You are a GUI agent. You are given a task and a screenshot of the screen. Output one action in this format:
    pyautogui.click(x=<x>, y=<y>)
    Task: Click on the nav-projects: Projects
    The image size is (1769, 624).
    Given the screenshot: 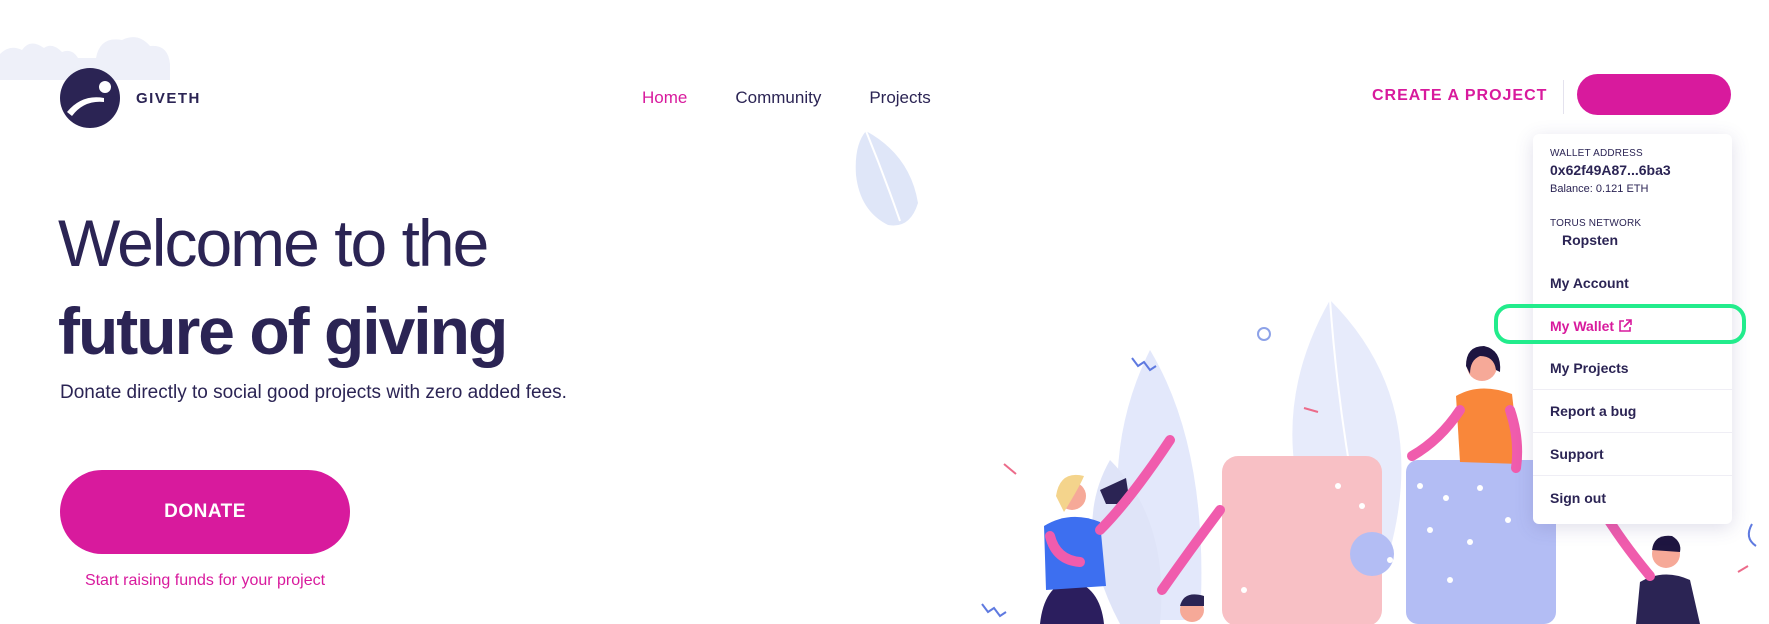 What is the action you would take?
    pyautogui.click(x=899, y=98)
    